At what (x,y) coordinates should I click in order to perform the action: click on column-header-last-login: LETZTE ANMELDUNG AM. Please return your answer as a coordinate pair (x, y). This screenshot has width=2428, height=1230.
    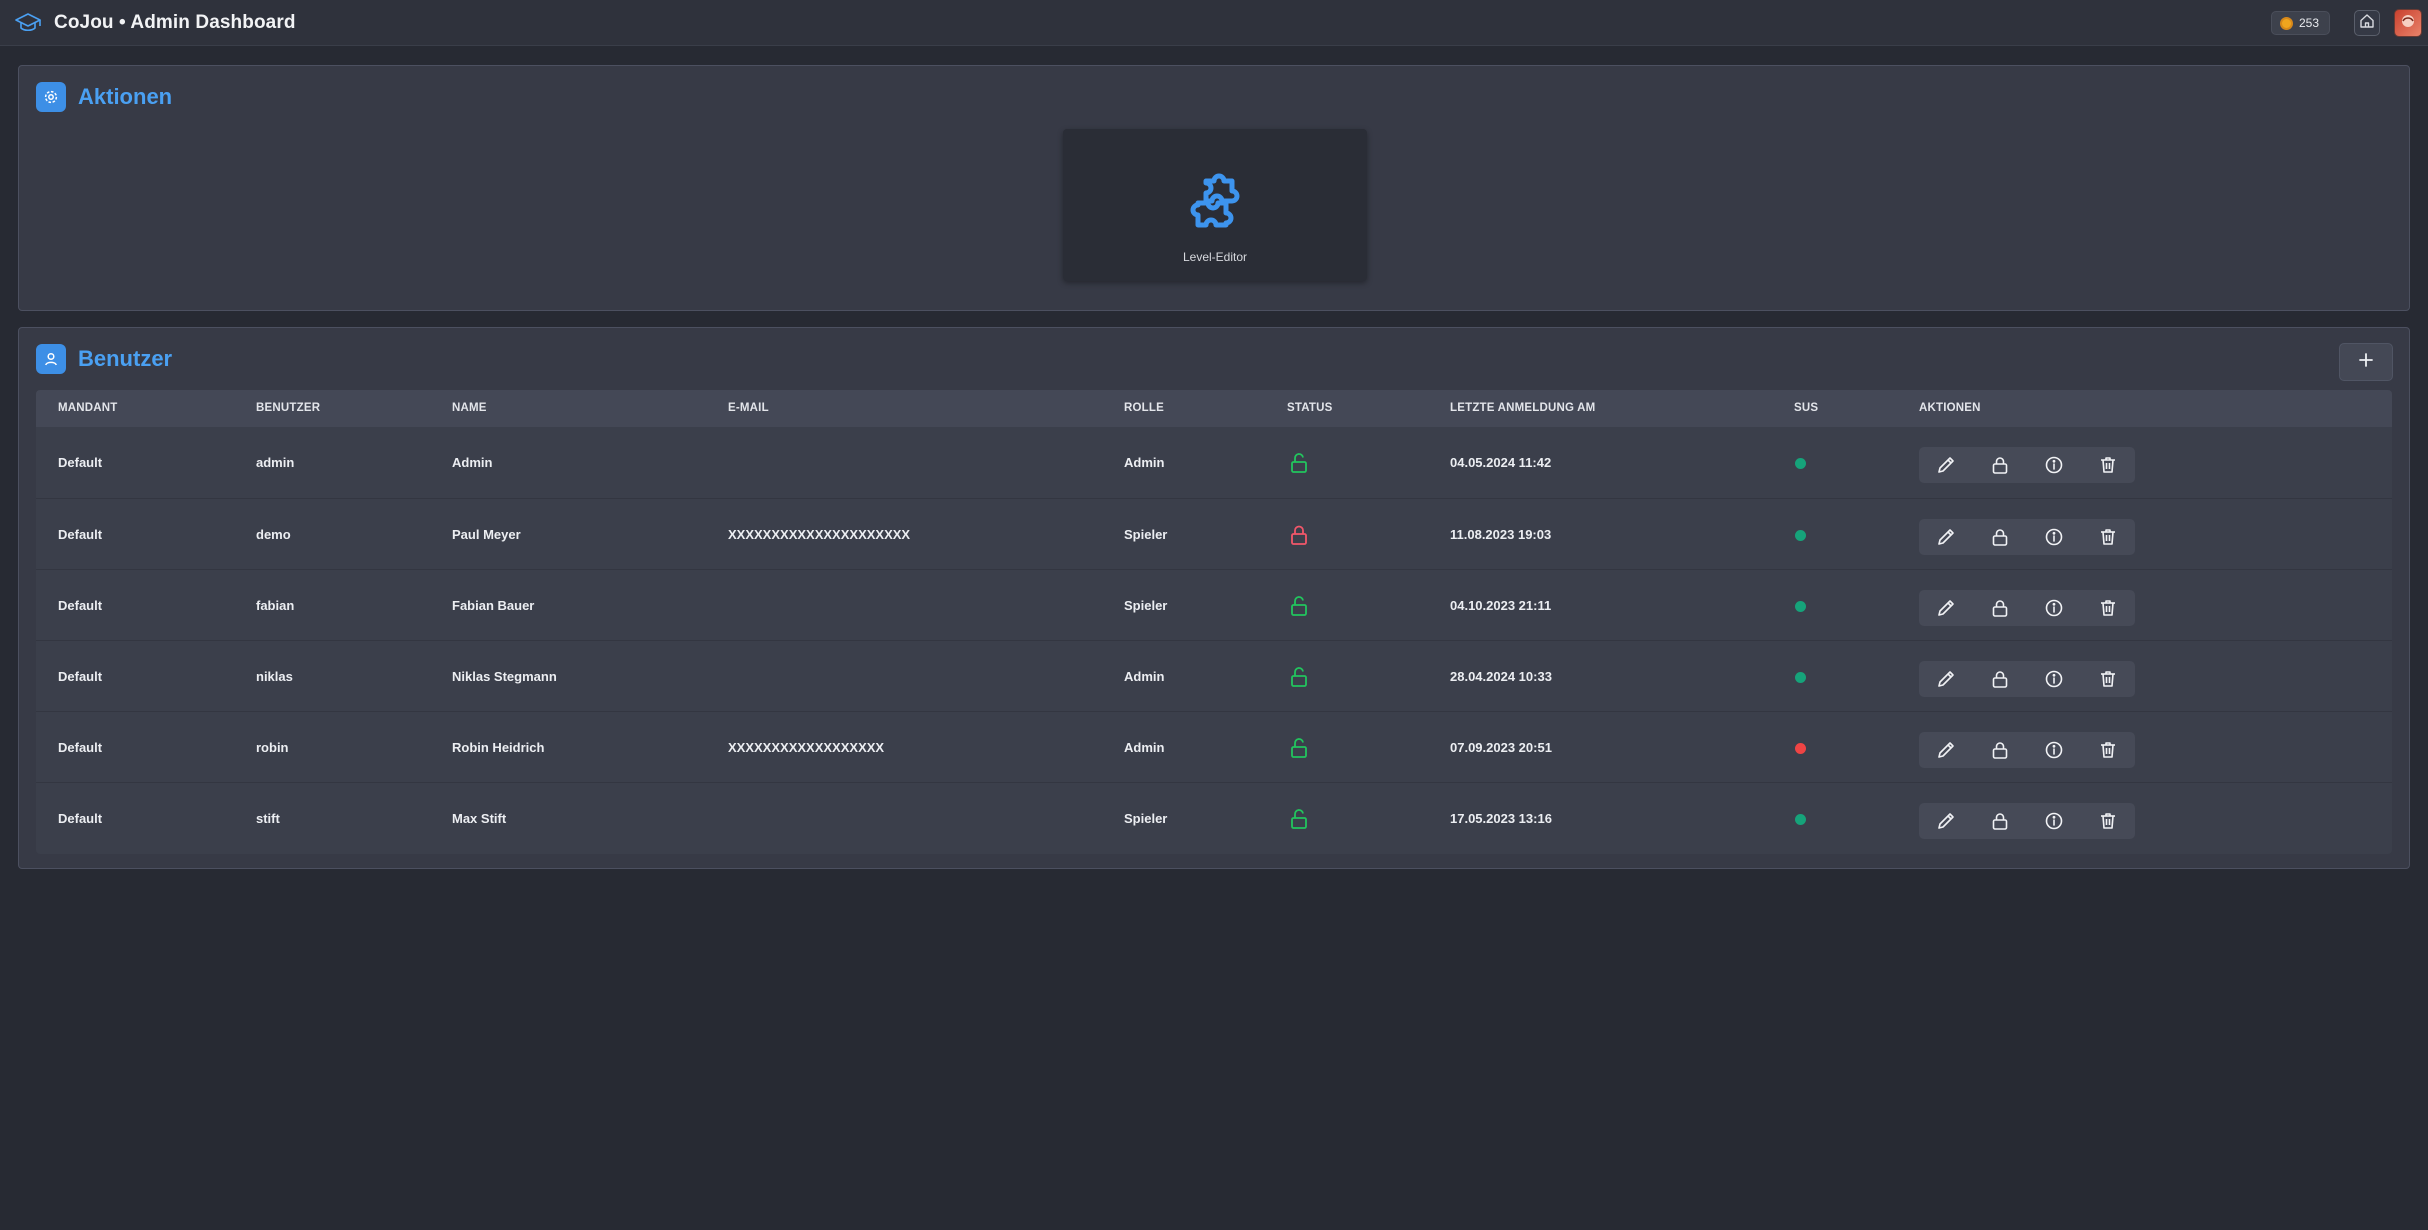
    Looking at the image, I should click on (1522, 408).